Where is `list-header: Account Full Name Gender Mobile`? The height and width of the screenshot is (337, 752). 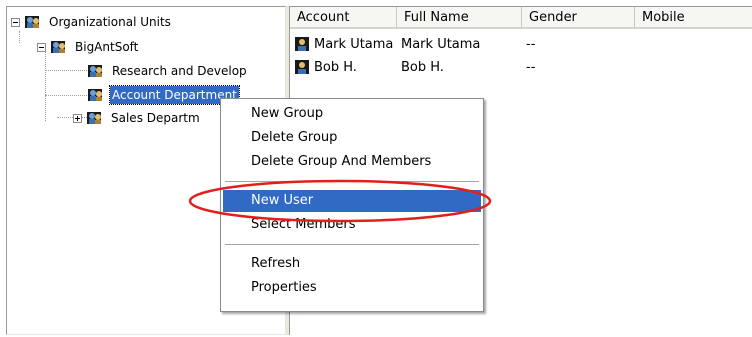 list-header: Account Full Name Gender Mobile is located at coordinates (521, 18).